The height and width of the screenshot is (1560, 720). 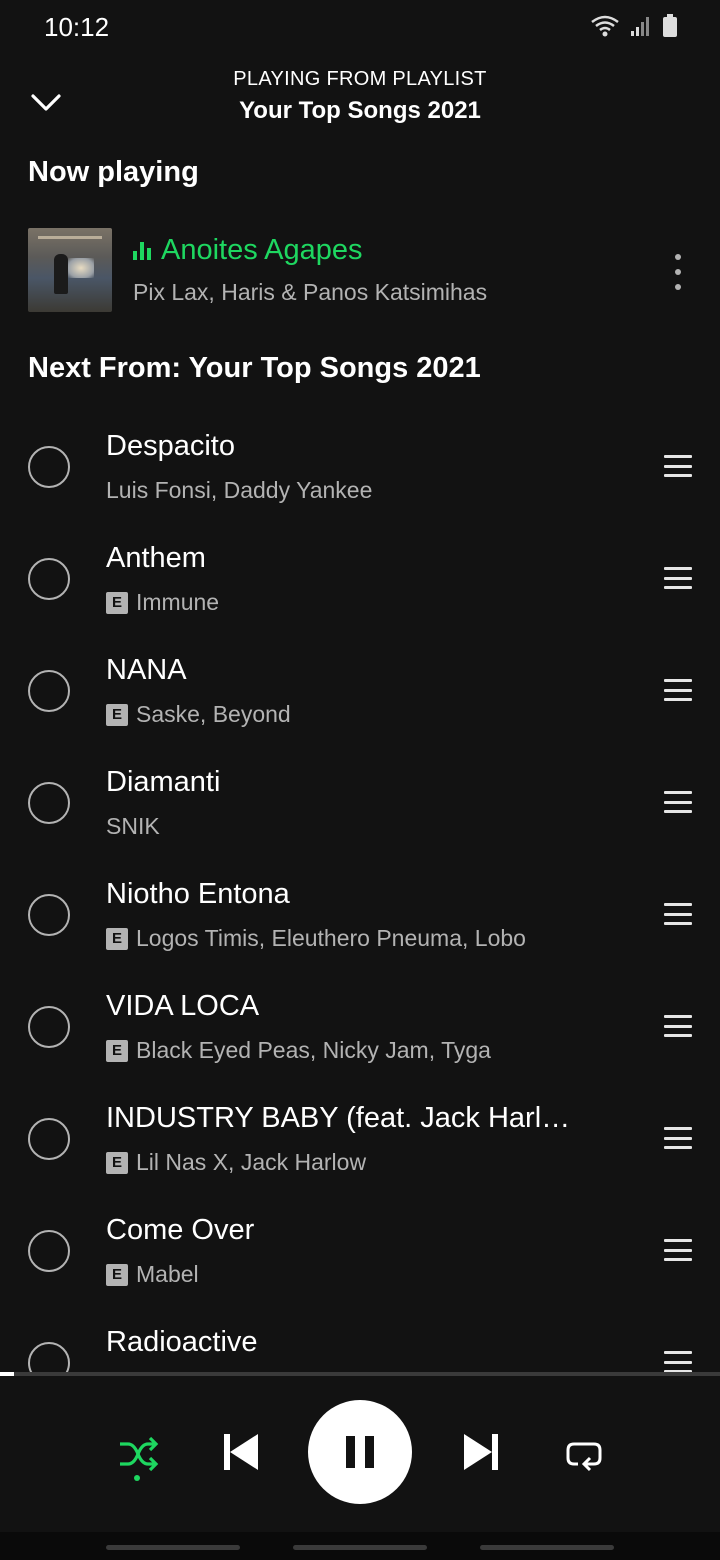 What do you see at coordinates (198, 894) in the screenshot?
I see `track-title: Niotho Entona` at bounding box center [198, 894].